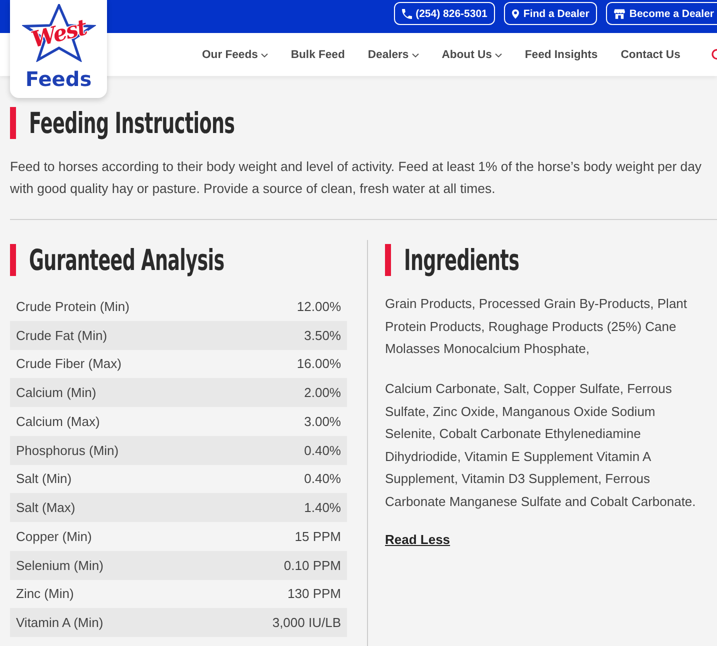 The image size is (717, 646). I want to click on nav-link: Feed Insights, so click(561, 54).